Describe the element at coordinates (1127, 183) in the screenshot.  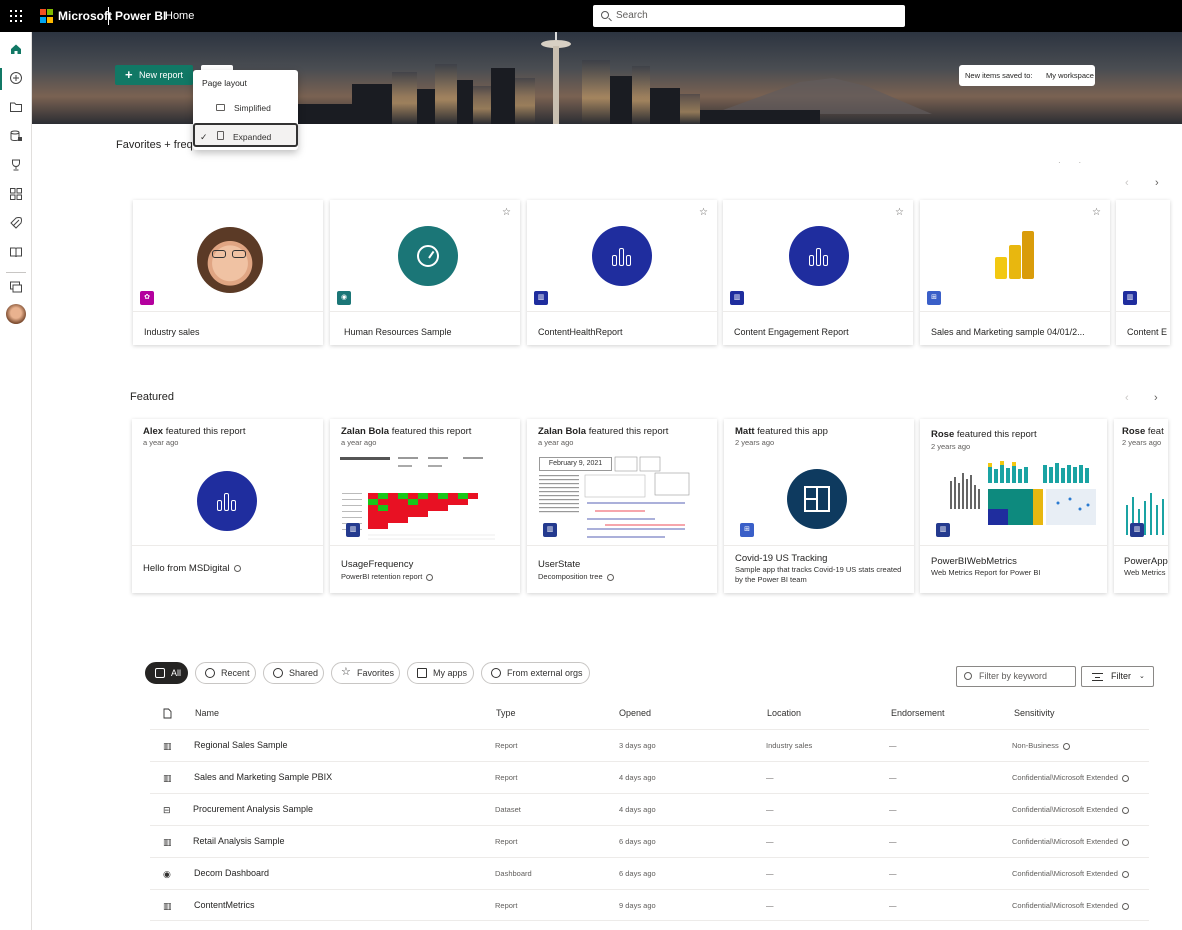
I see `favorites-prev-icon: ‹` at that location.